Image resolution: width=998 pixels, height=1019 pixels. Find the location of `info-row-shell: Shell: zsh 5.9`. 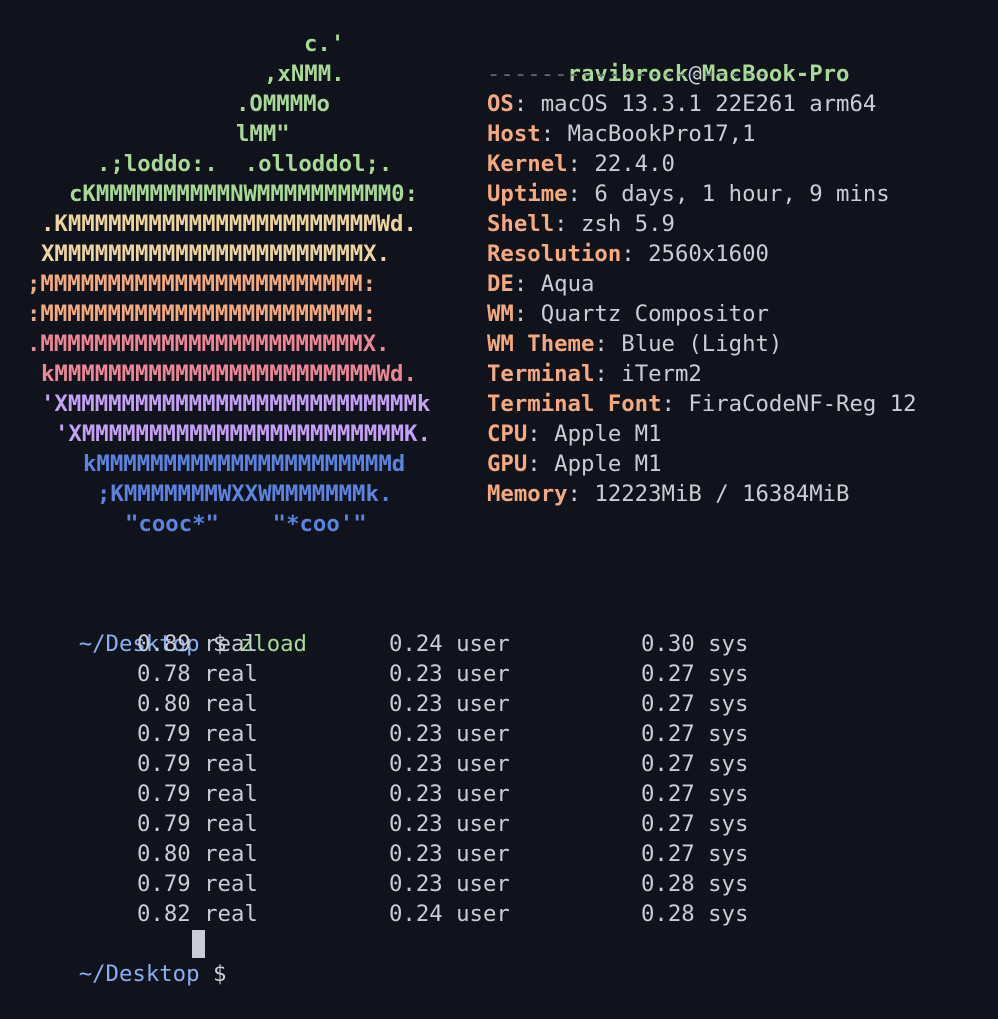

info-row-shell: Shell: zsh 5.9 is located at coordinates (581, 224).